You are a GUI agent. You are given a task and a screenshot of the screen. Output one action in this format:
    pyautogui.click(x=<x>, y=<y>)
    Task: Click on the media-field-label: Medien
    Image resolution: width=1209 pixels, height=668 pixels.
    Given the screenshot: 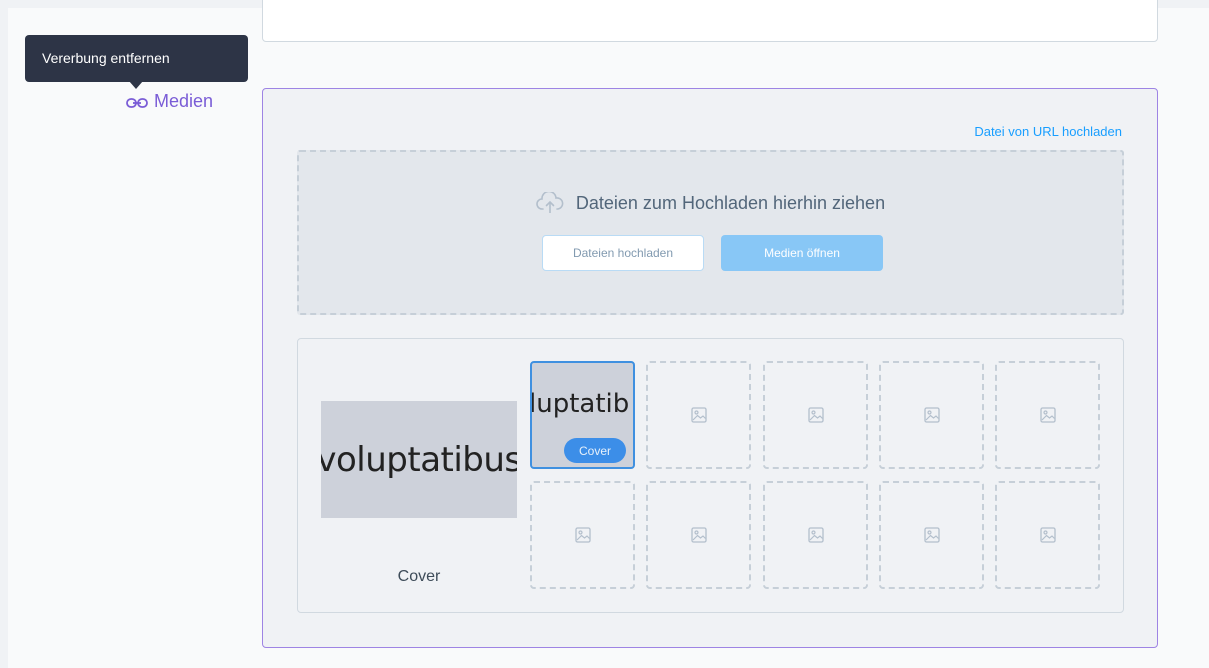 What is the action you would take?
    pyautogui.click(x=169, y=101)
    